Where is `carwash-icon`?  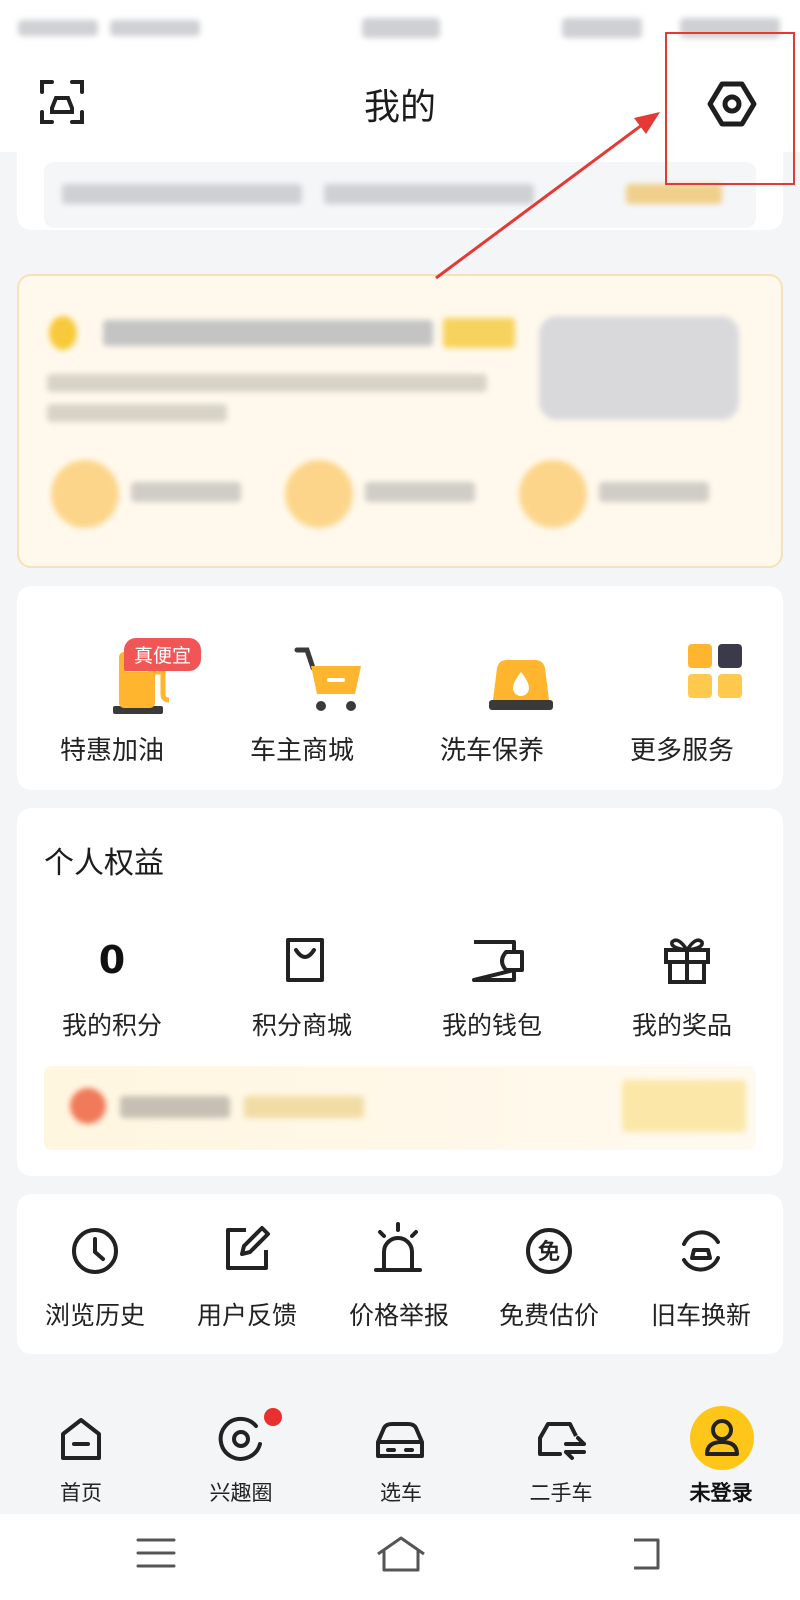 carwash-icon is located at coordinates (521, 685).